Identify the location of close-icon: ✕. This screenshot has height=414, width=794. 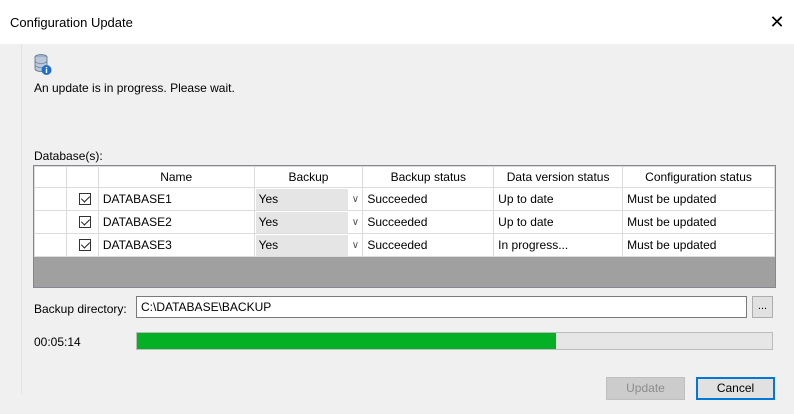
(777, 22).